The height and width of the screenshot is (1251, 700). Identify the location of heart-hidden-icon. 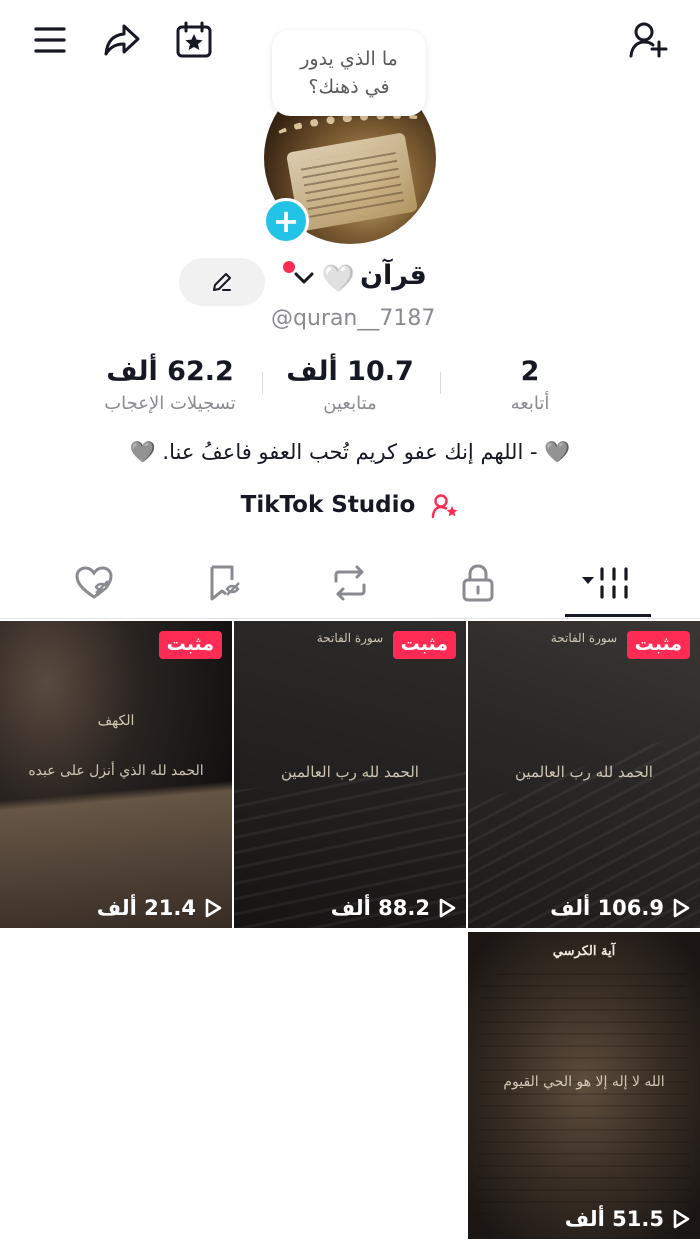
(94, 582).